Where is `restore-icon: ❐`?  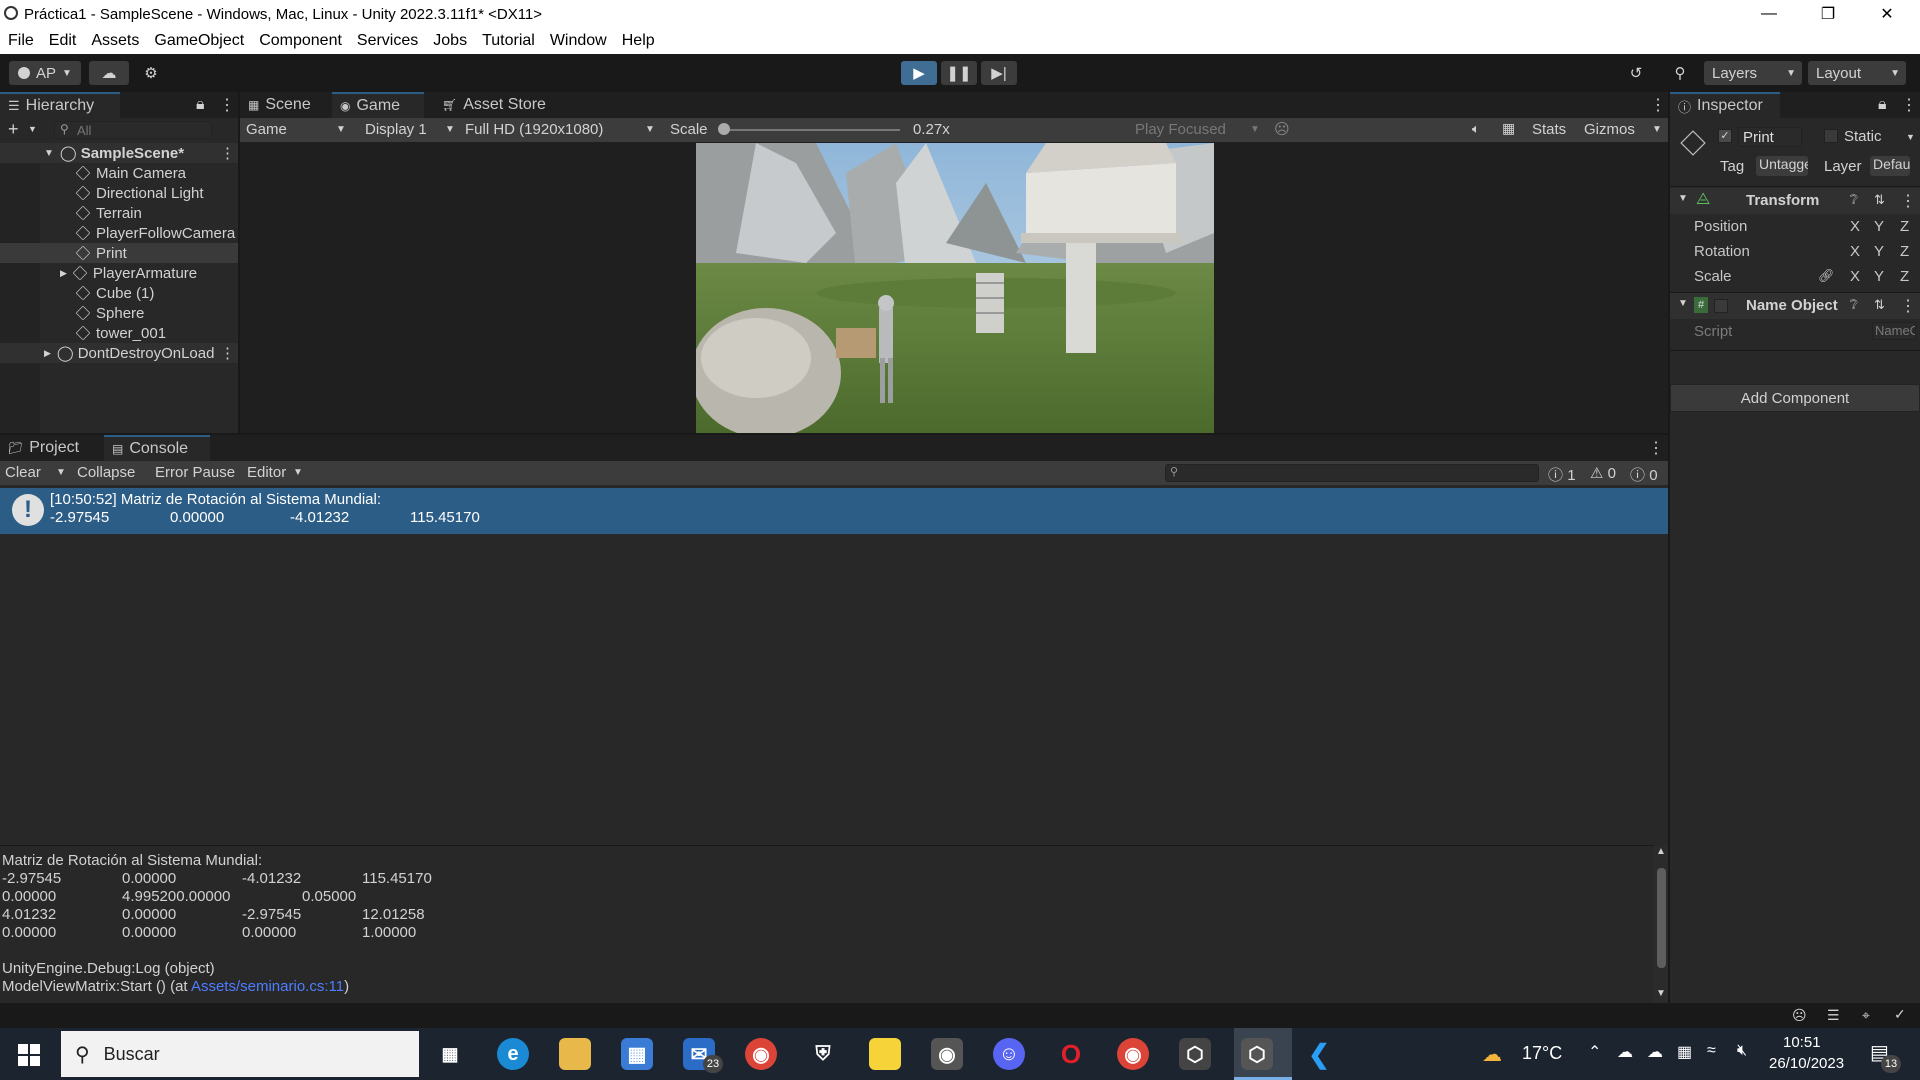 restore-icon: ❐ is located at coordinates (1828, 14).